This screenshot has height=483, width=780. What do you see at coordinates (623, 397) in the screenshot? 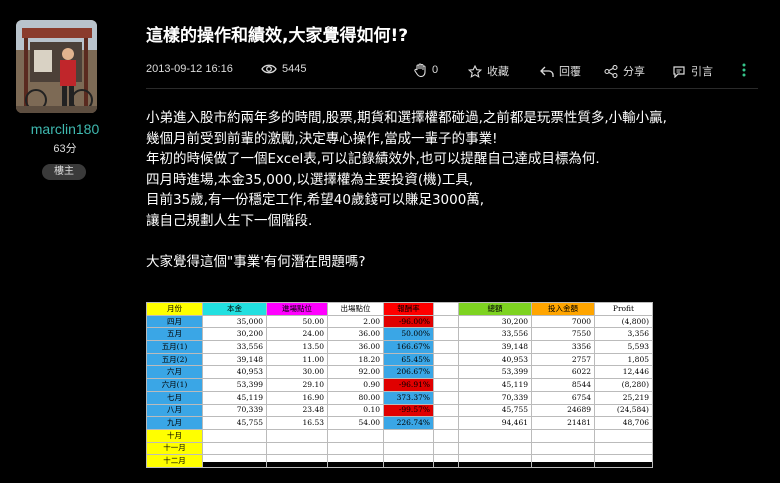
I see `profit-cell: 25,219` at bounding box center [623, 397].